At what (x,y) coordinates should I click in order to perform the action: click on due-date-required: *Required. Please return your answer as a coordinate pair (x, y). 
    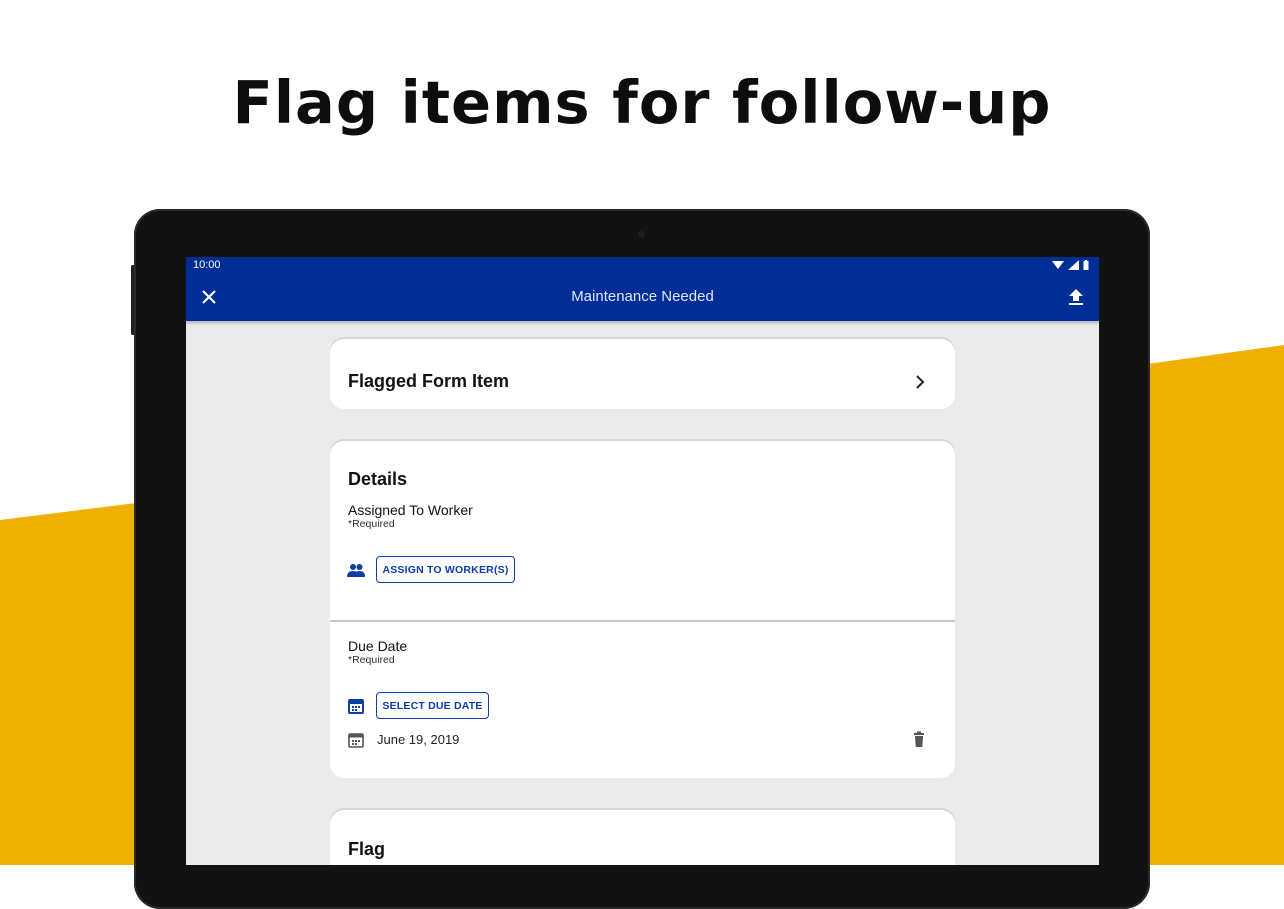
    Looking at the image, I should click on (371, 660).